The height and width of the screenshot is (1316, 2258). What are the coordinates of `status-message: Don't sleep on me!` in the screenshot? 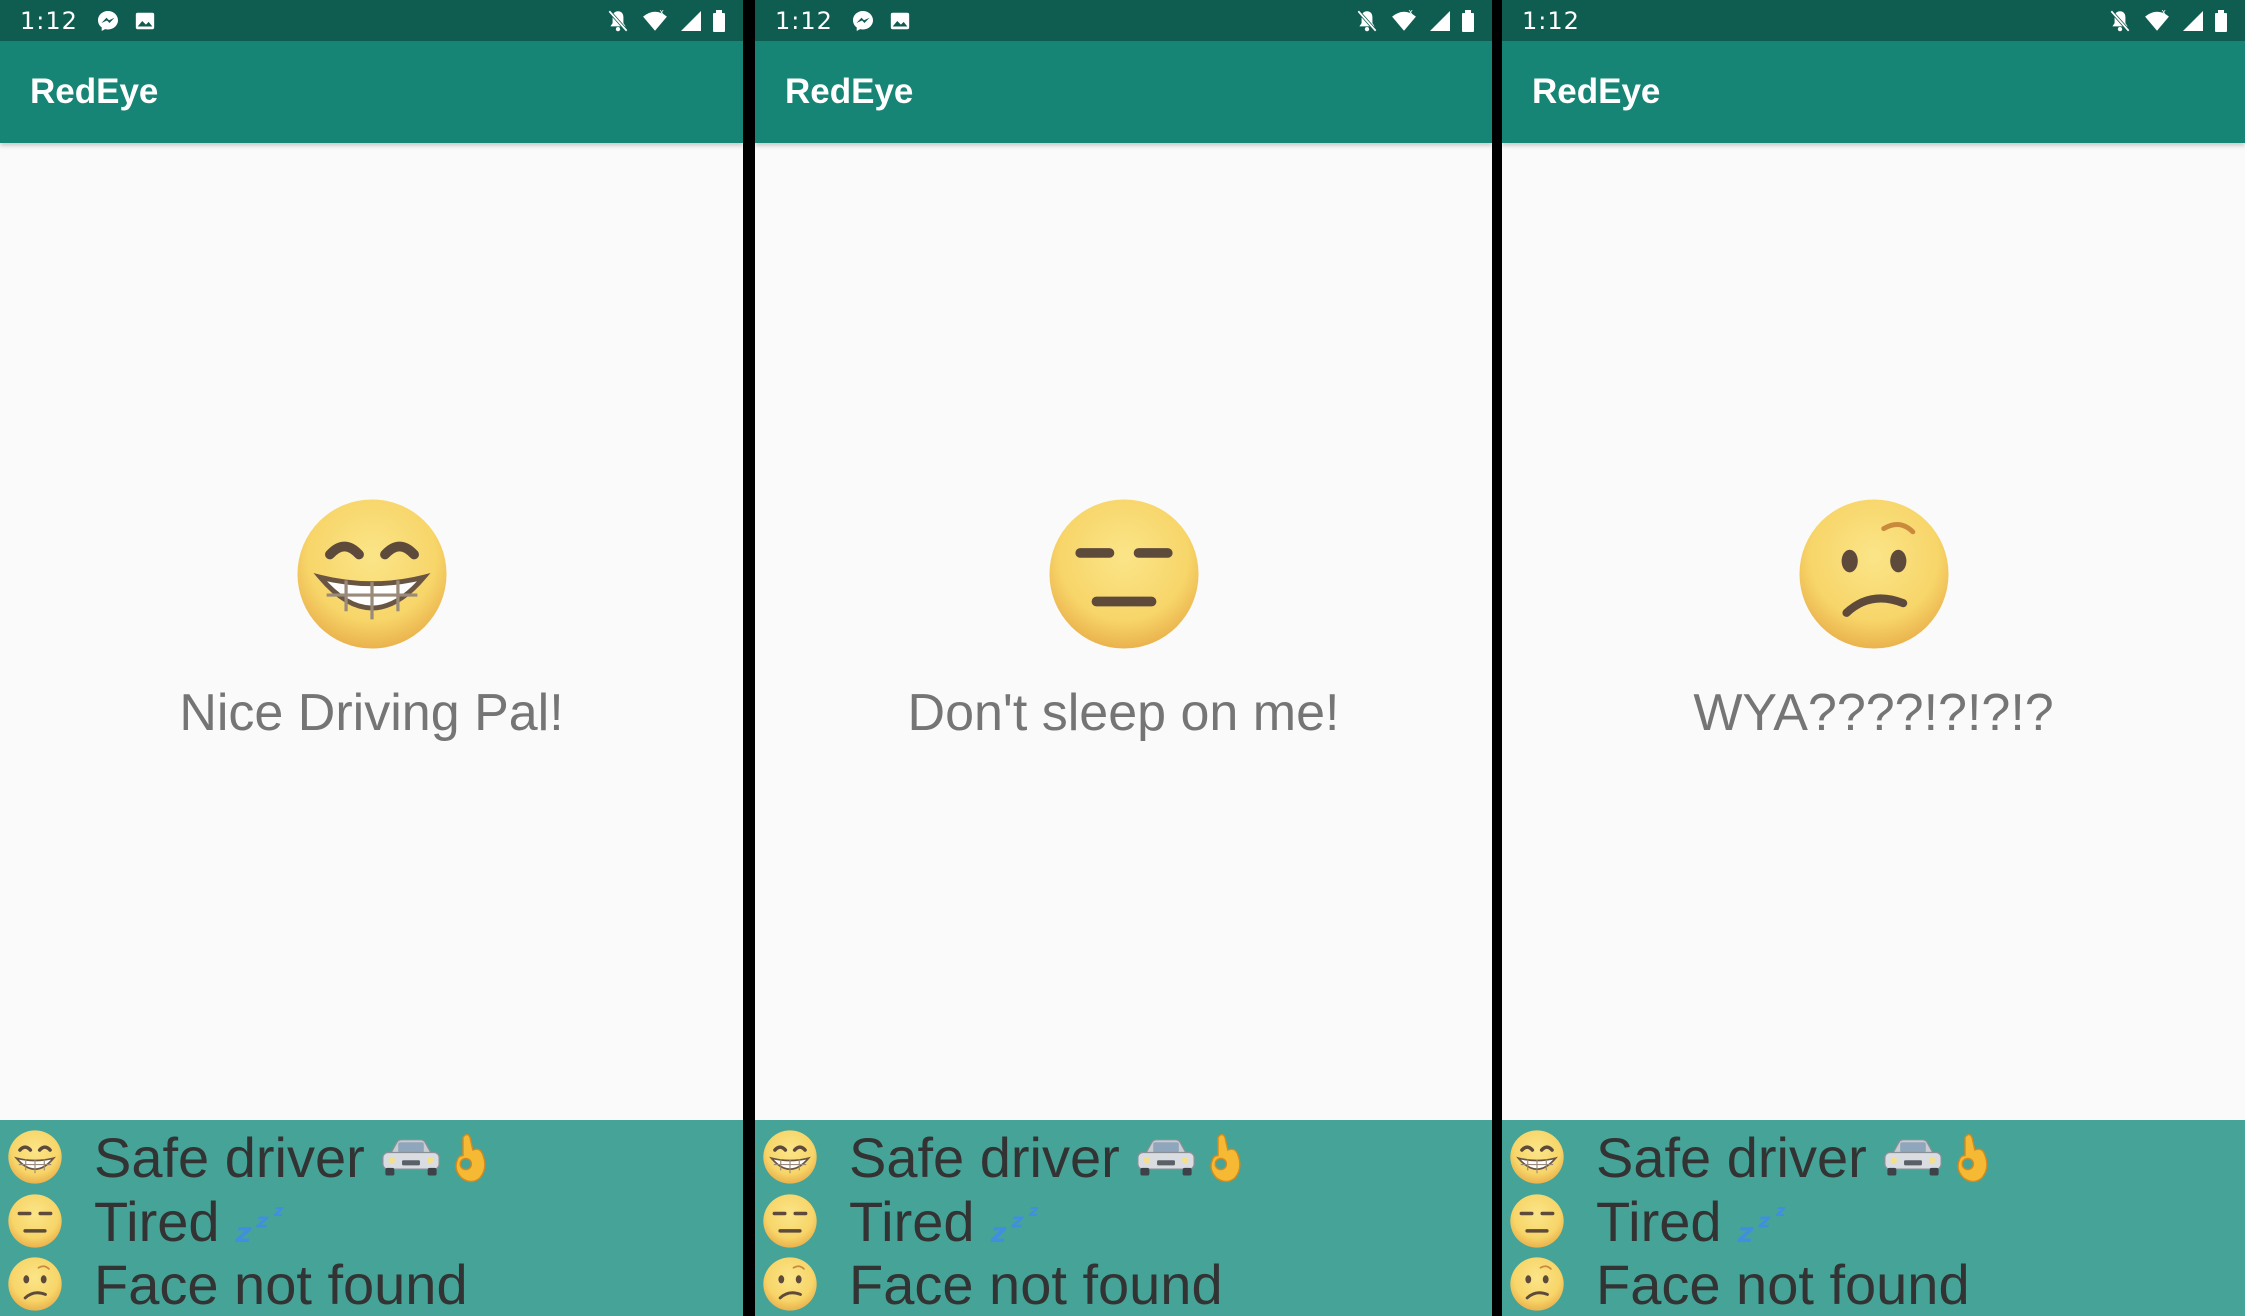 It's located at (1123, 713).